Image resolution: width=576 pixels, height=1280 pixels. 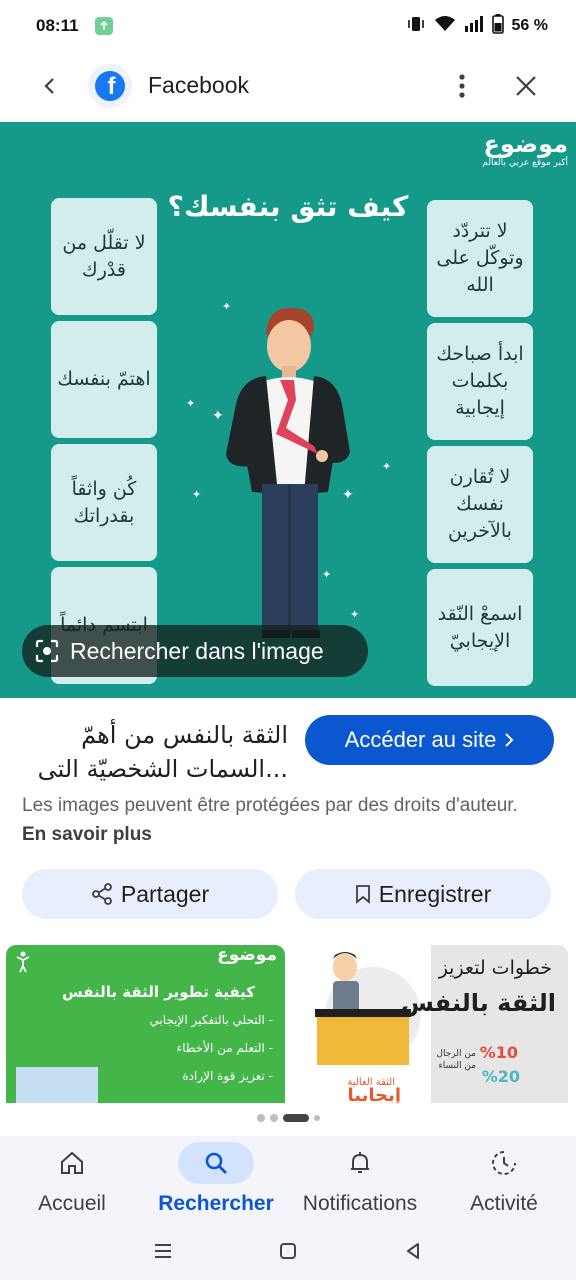 What do you see at coordinates (47, 651) in the screenshot?
I see `lens-icon` at bounding box center [47, 651].